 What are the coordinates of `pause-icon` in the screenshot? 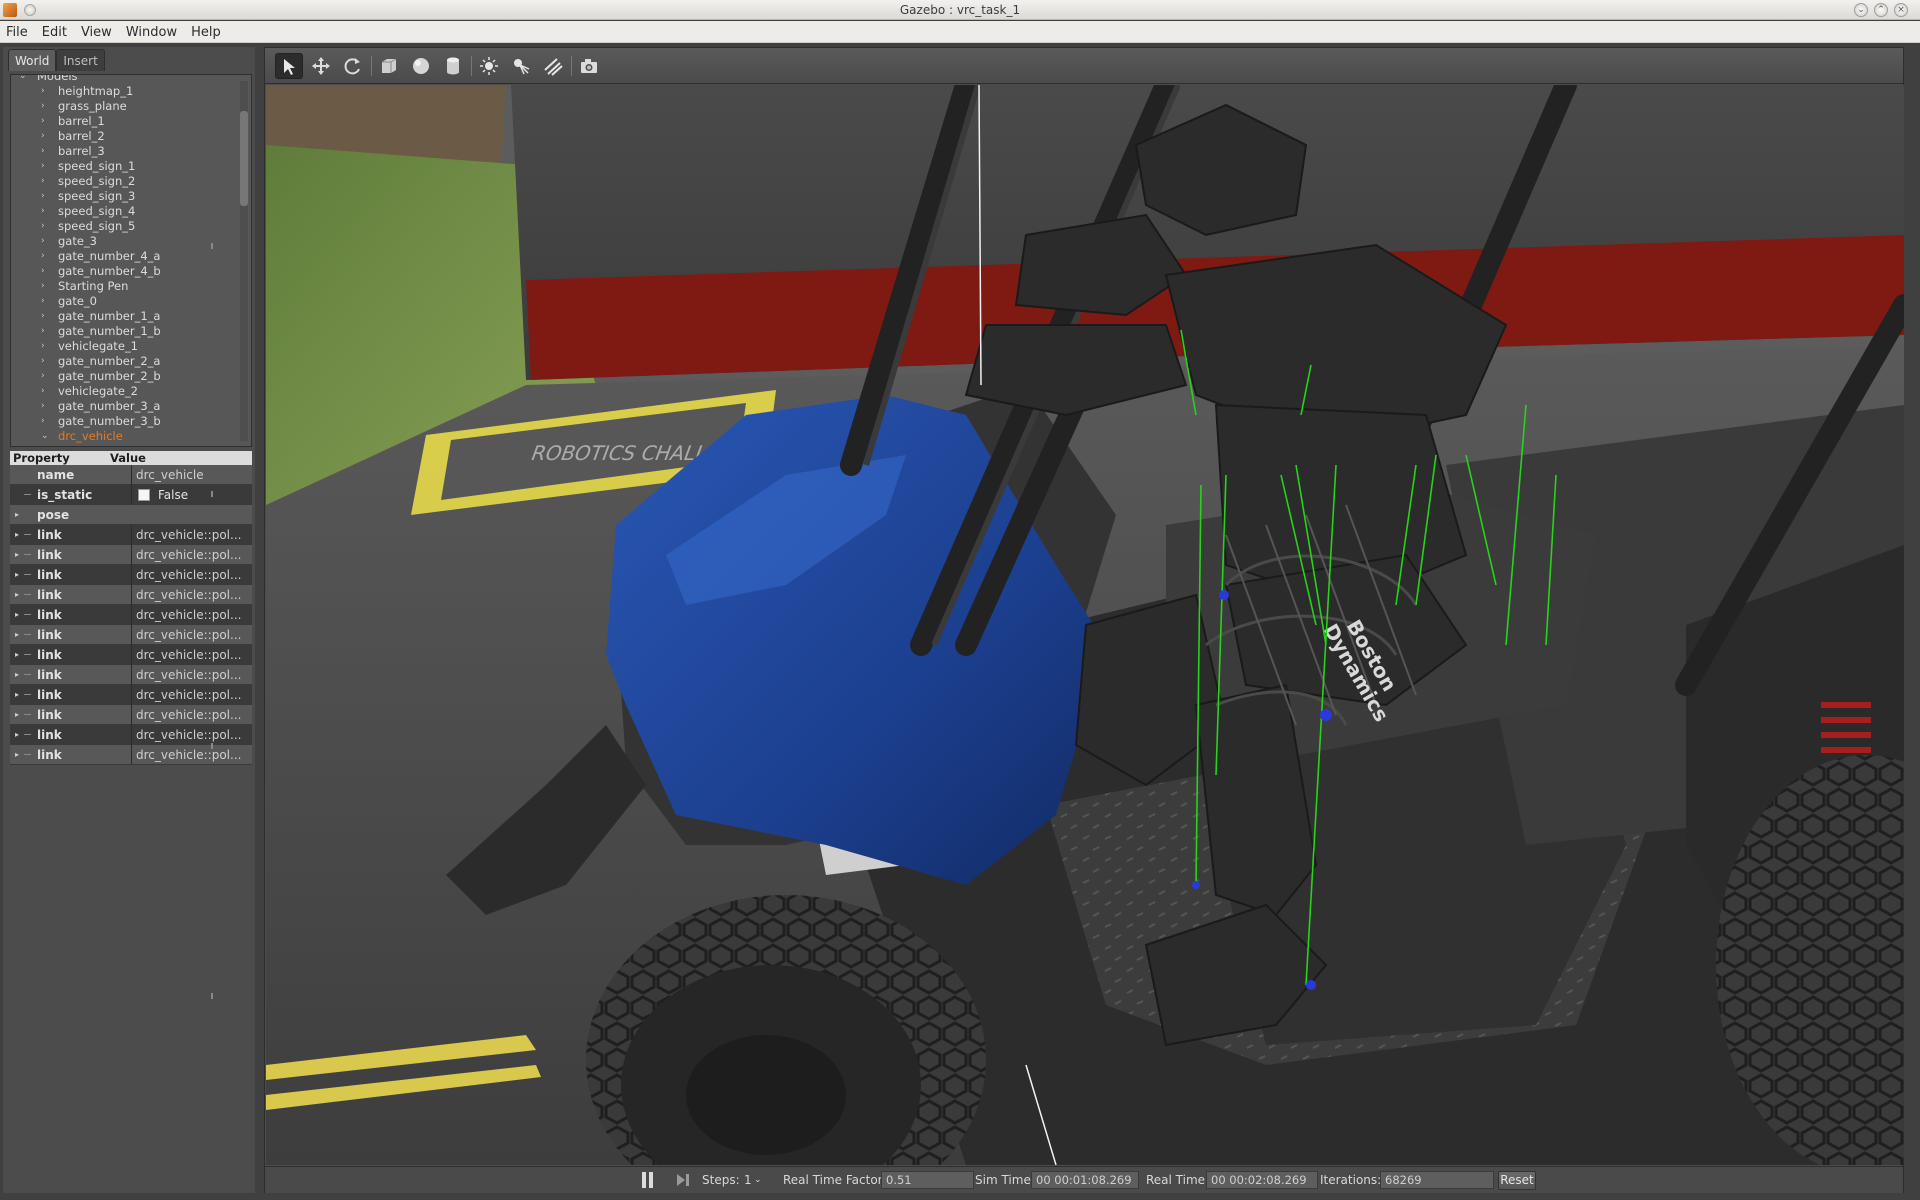 It's located at (644, 1180).